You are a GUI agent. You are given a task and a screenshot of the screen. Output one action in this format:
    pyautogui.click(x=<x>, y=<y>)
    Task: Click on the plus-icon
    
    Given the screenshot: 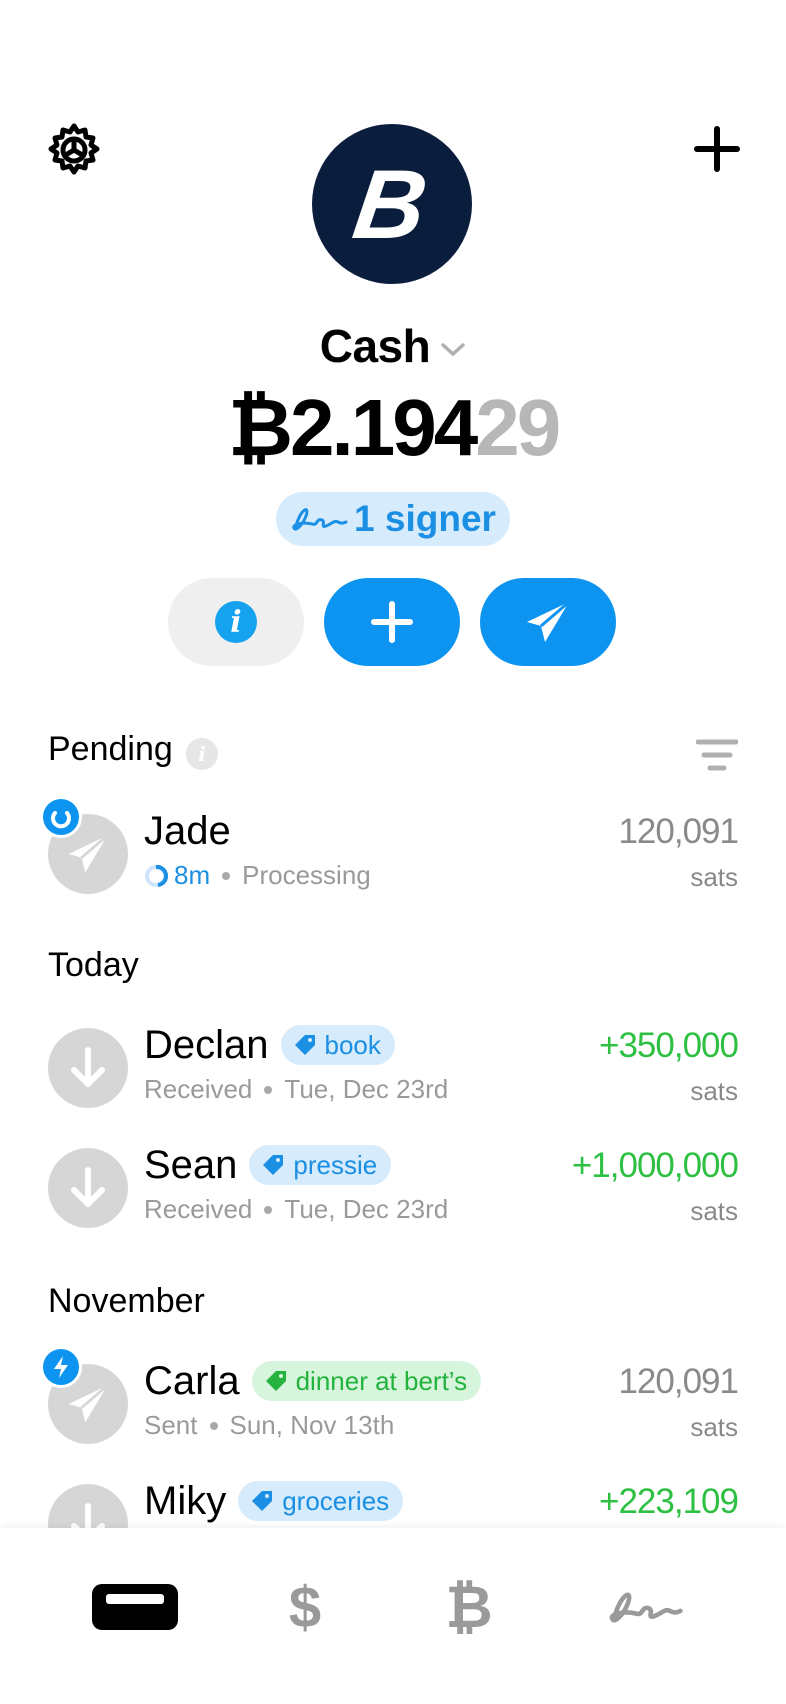 What is the action you would take?
    pyautogui.click(x=392, y=622)
    